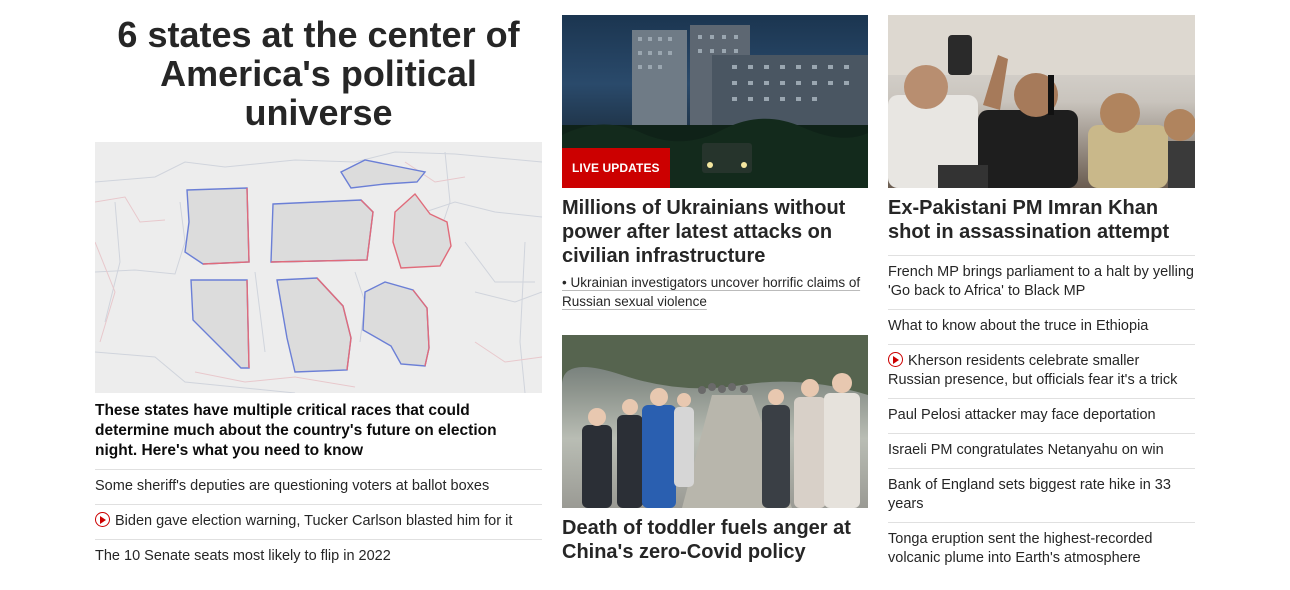  I want to click on list-item: What to know about the truce in Ethiopia, so click(1041, 326).